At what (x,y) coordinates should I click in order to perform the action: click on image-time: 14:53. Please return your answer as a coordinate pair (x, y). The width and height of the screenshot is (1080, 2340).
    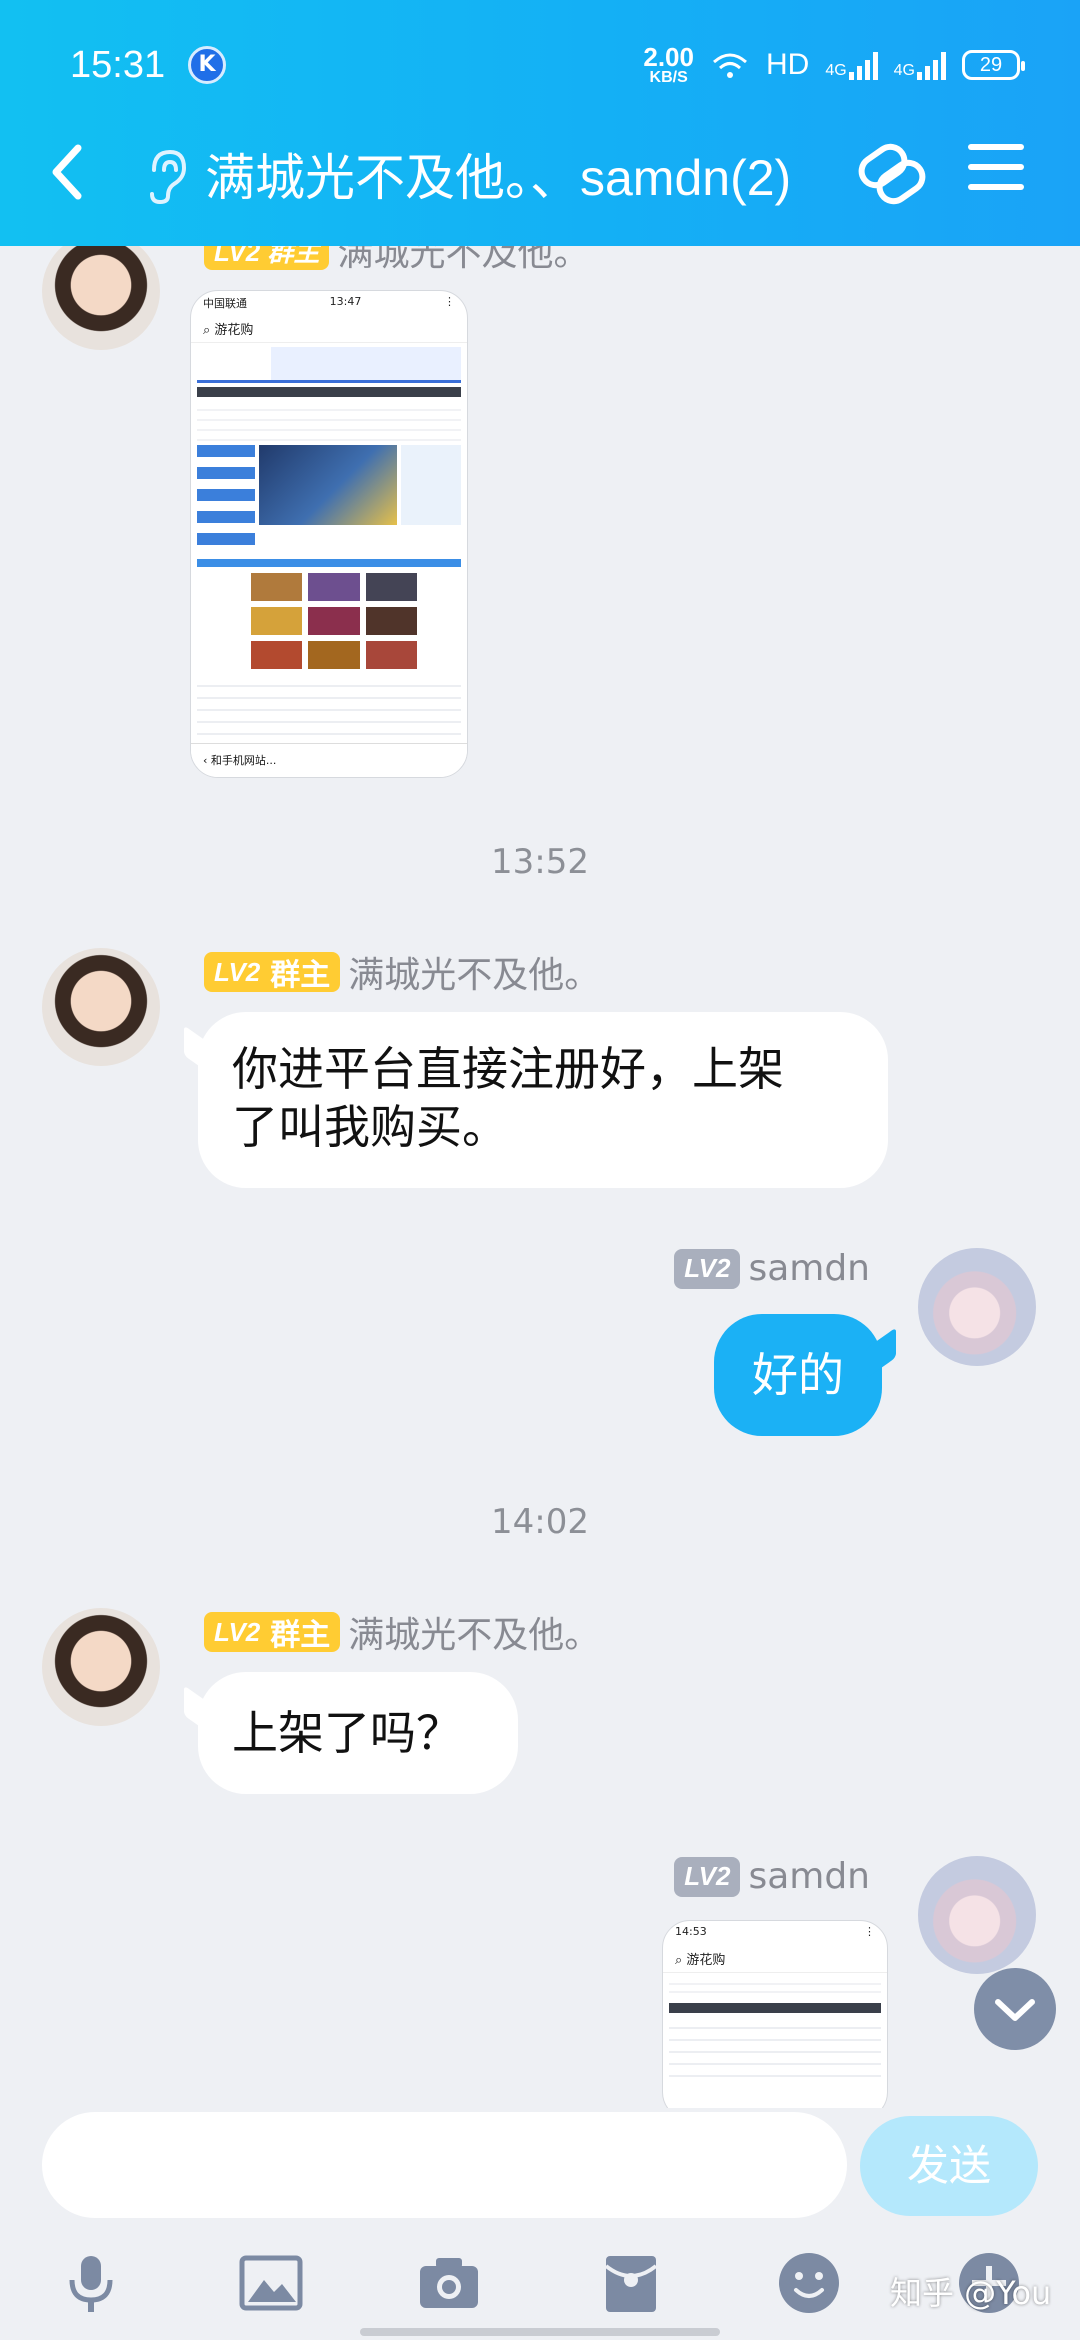
    Looking at the image, I should click on (691, 1931).